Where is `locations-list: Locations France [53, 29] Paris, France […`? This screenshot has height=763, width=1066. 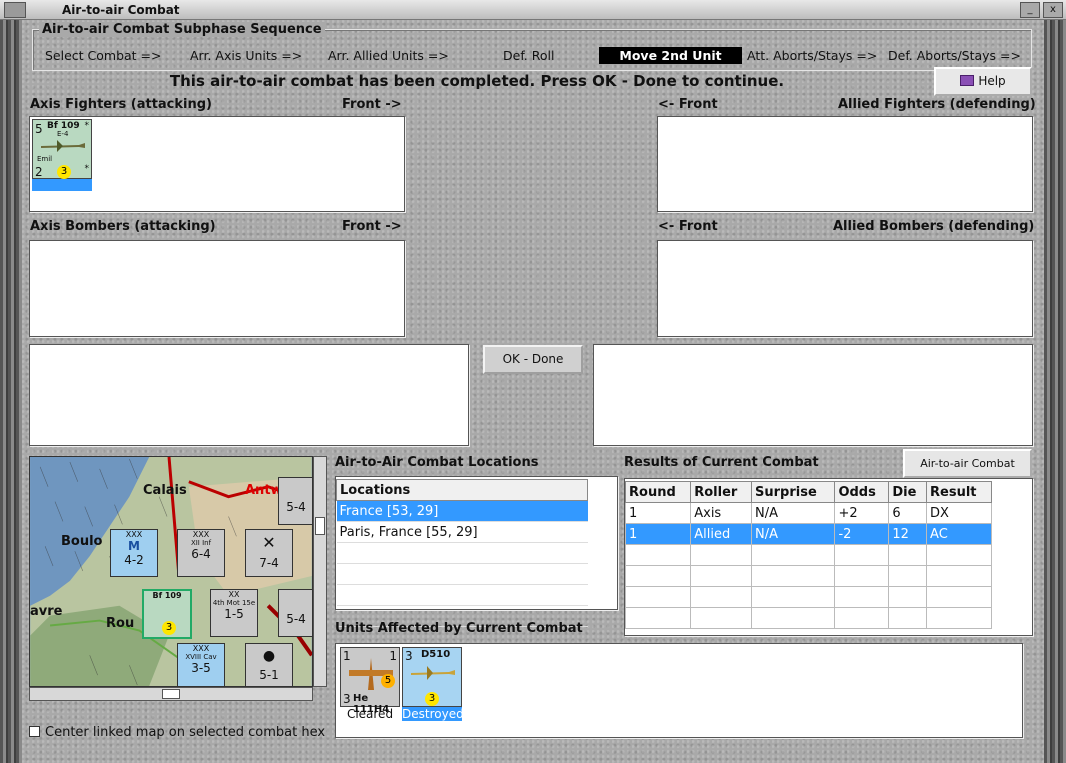
locations-list: Locations France [53, 29] Paris, France [… is located at coordinates (476, 551).